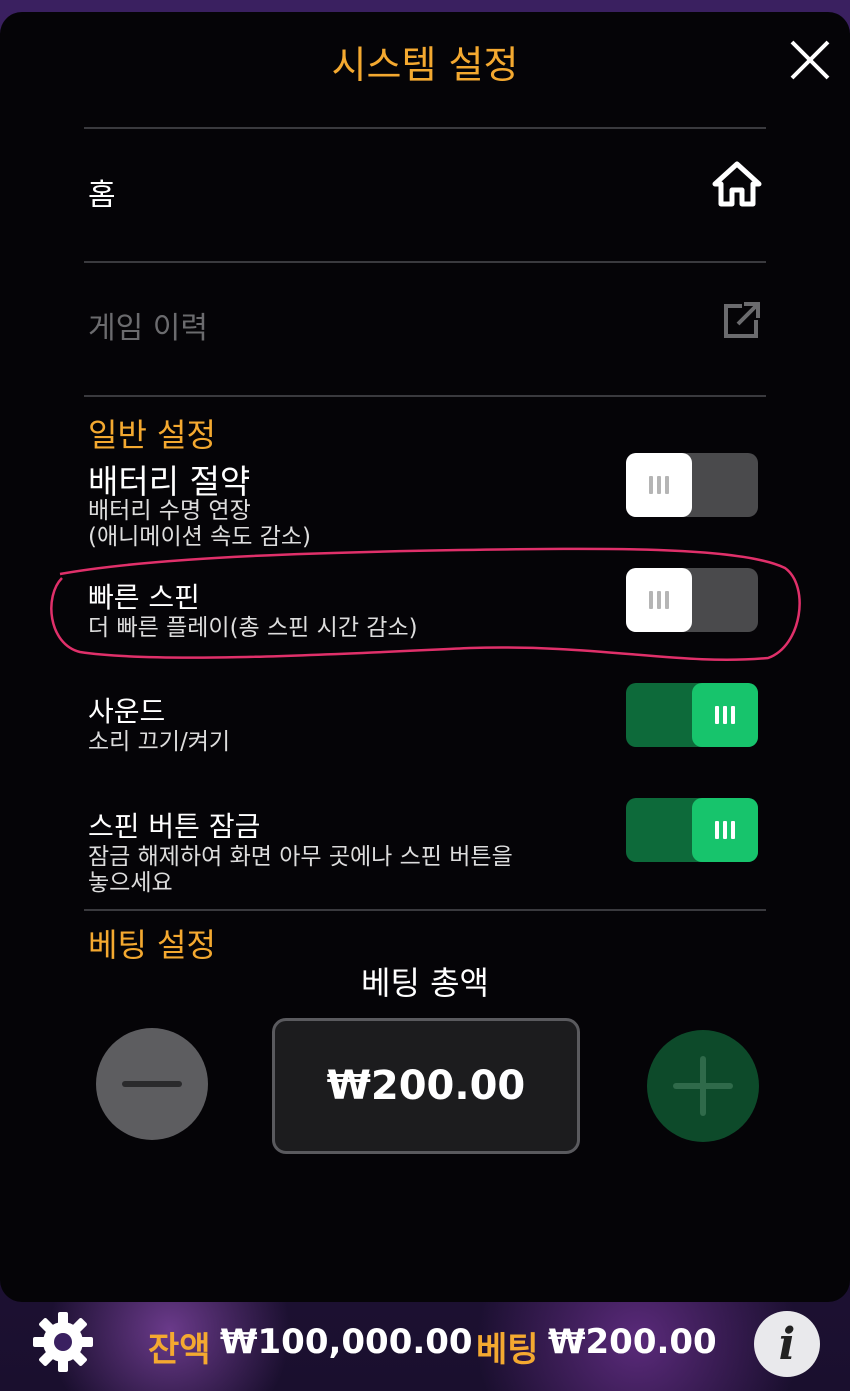  What do you see at coordinates (200, 524) in the screenshot?
I see `battery-saver-desc: 배터리 수명 연장 (애니메이션 속도 감소)` at bounding box center [200, 524].